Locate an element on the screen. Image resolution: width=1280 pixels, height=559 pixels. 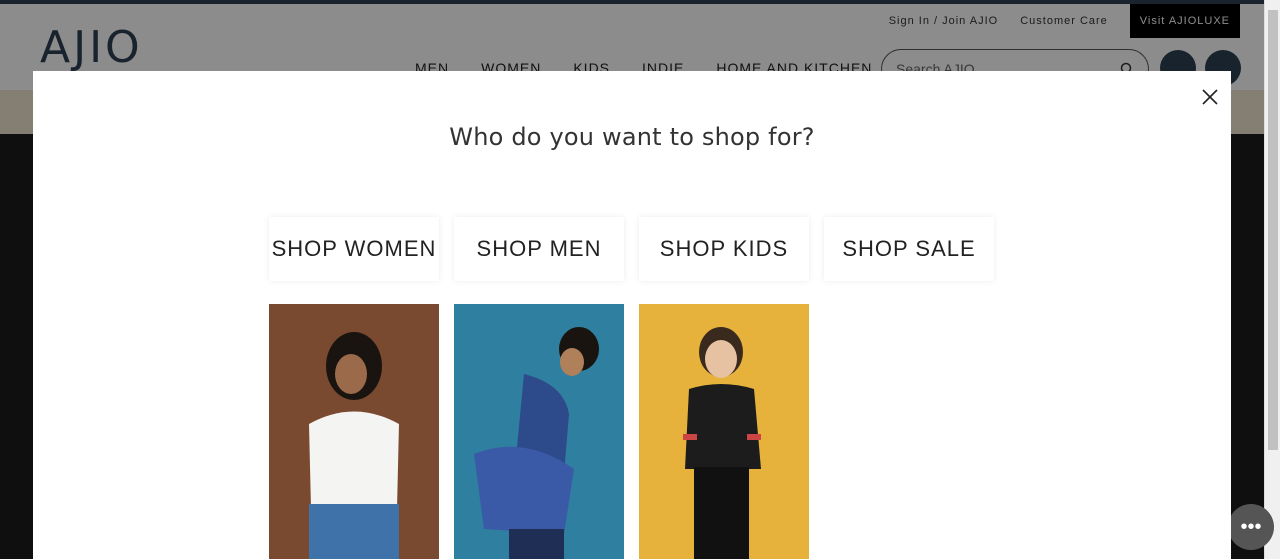
shop-women-button: SHOP WOMEN is located at coordinates (354, 249).